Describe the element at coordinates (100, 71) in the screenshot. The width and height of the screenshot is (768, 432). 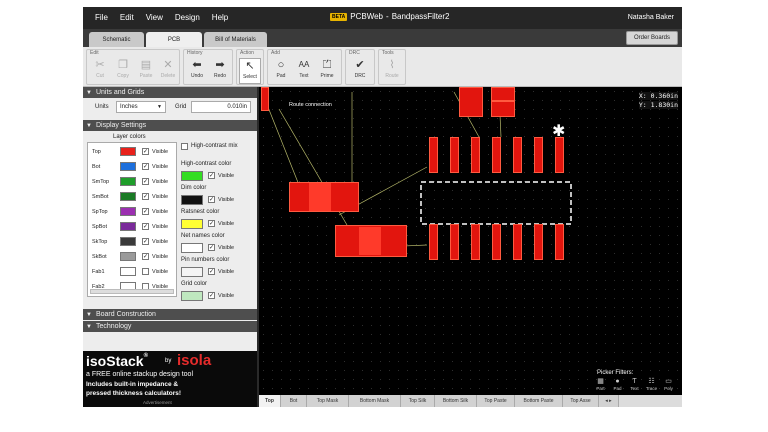
I see `cut-button: ✂ Cut` at that location.